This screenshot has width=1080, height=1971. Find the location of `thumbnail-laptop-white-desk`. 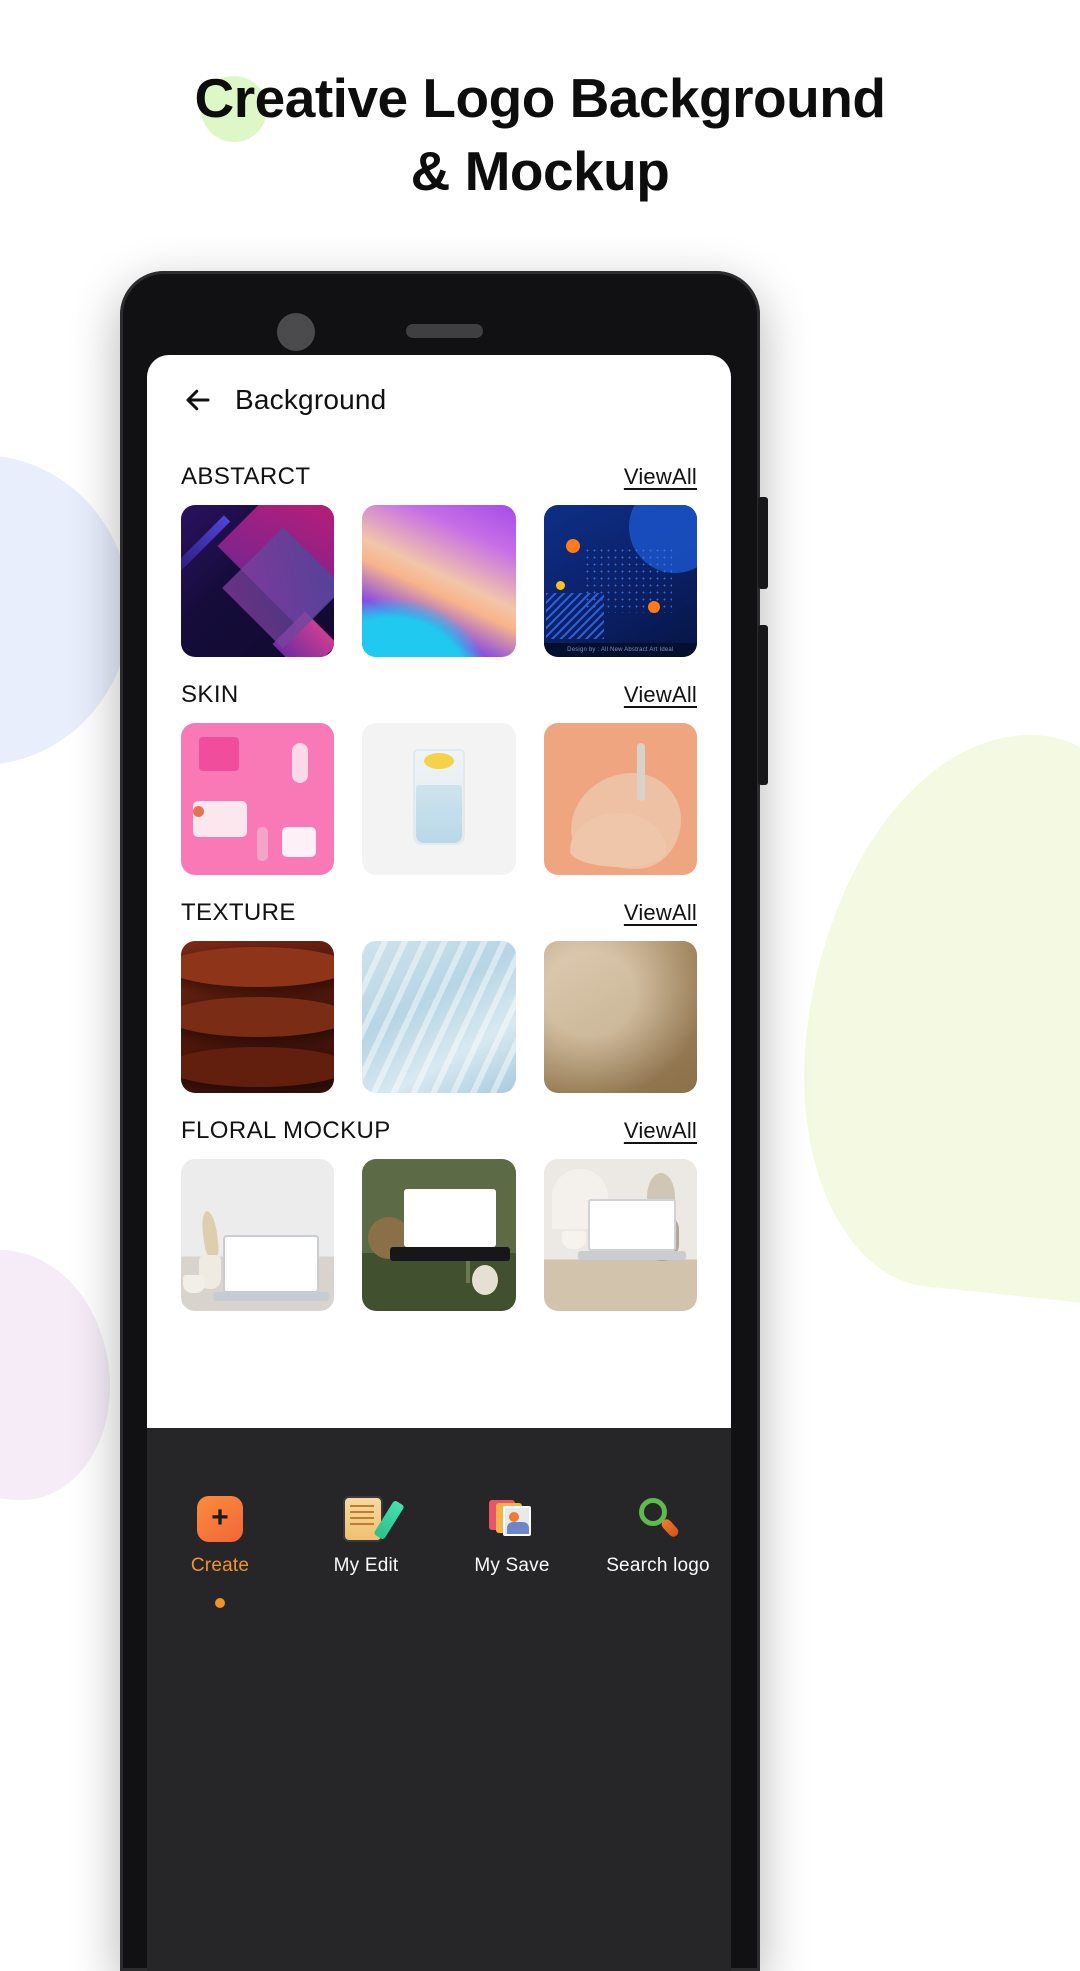

thumbnail-laptop-white-desk is located at coordinates (258, 1235).